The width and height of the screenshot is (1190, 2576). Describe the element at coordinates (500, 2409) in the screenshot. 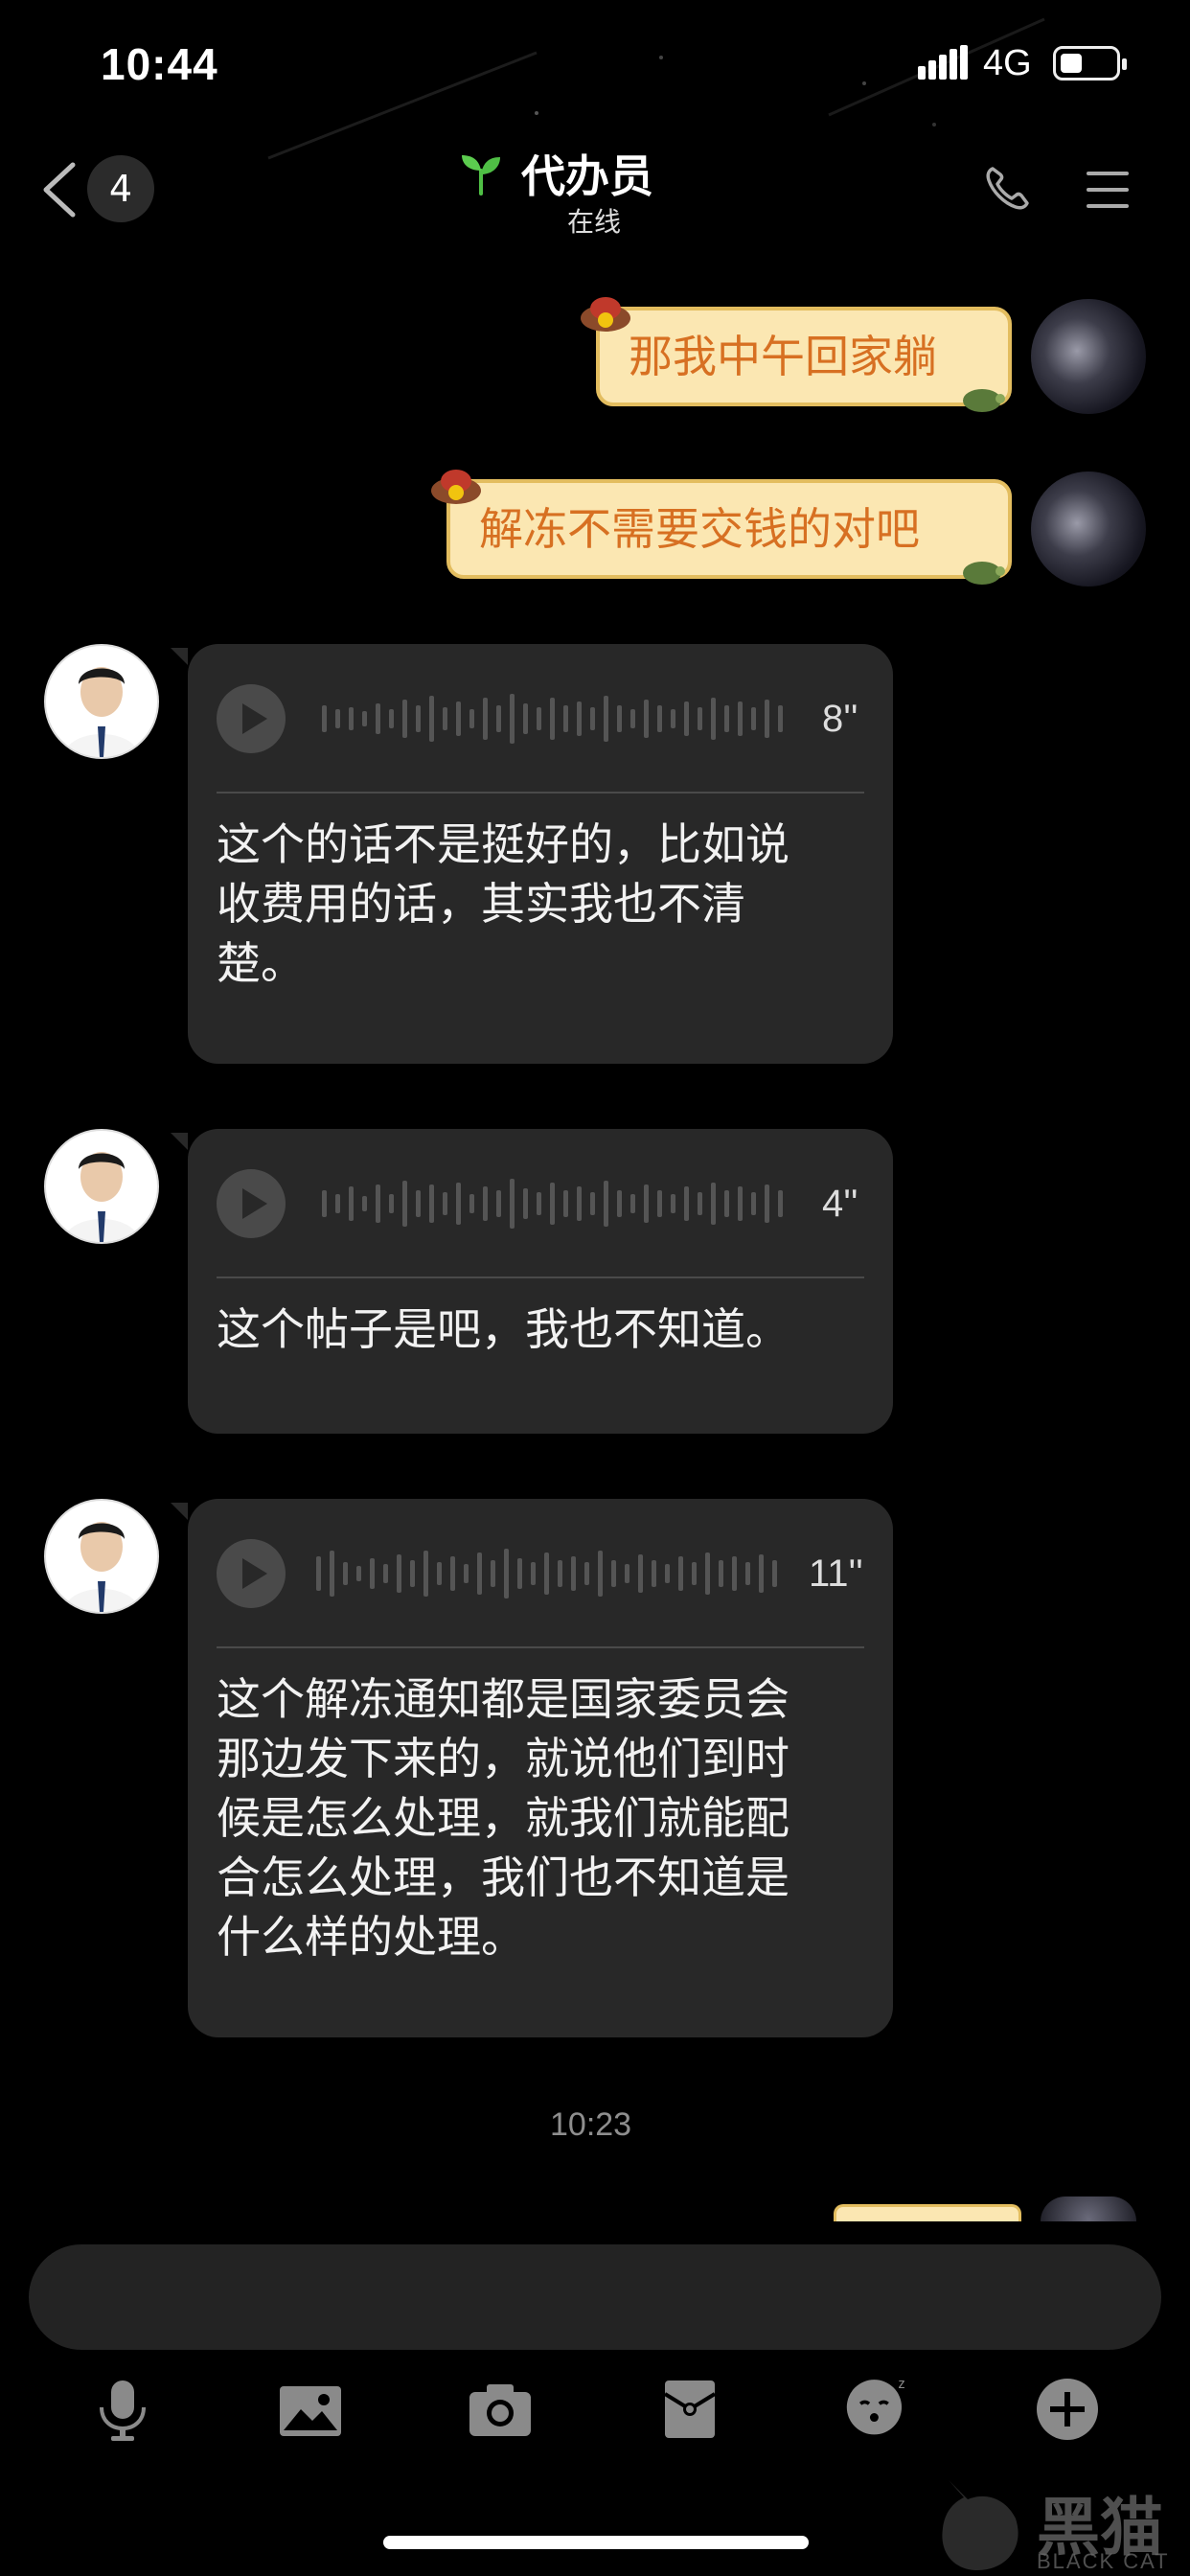

I see `camera-icon` at that location.